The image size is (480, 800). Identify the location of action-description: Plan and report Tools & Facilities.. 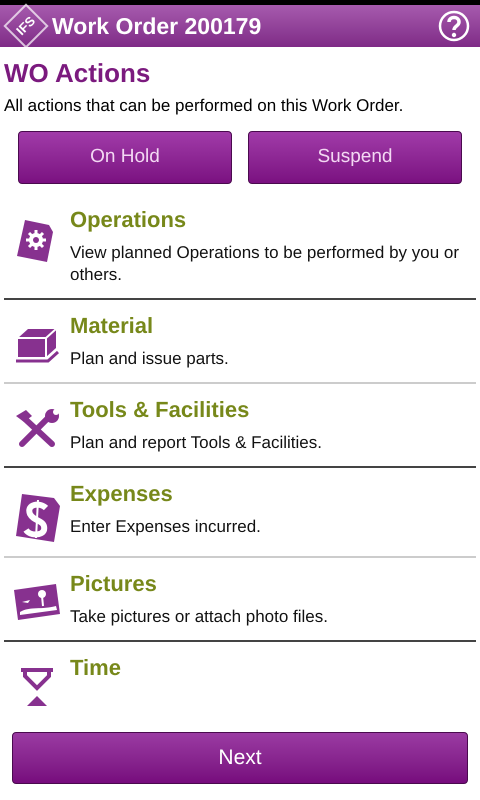
(196, 443).